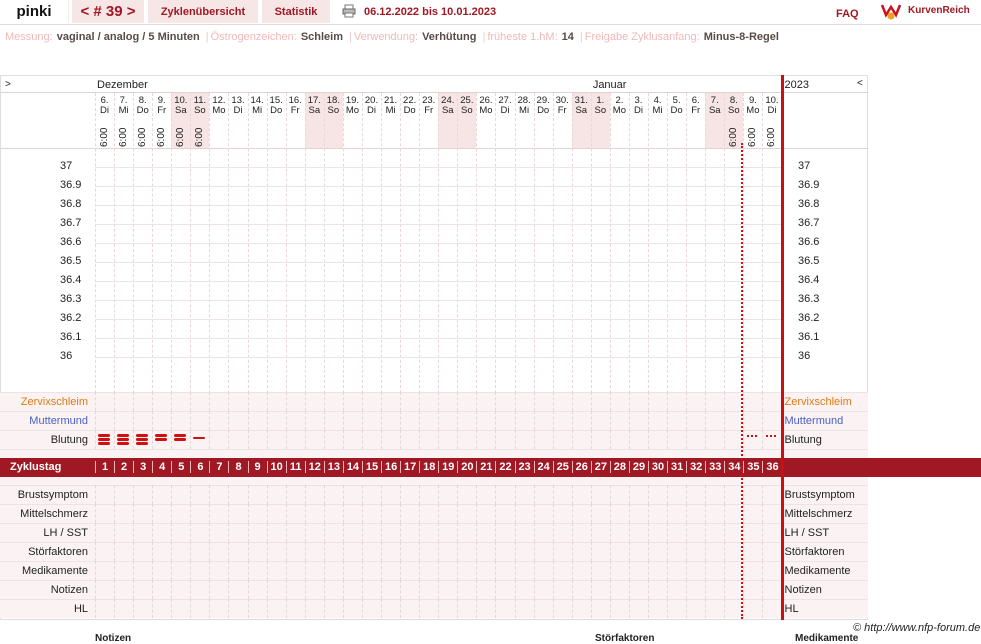 The width and height of the screenshot is (981, 644). What do you see at coordinates (791, 609) in the screenshot?
I see `hl-label-right: HL` at bounding box center [791, 609].